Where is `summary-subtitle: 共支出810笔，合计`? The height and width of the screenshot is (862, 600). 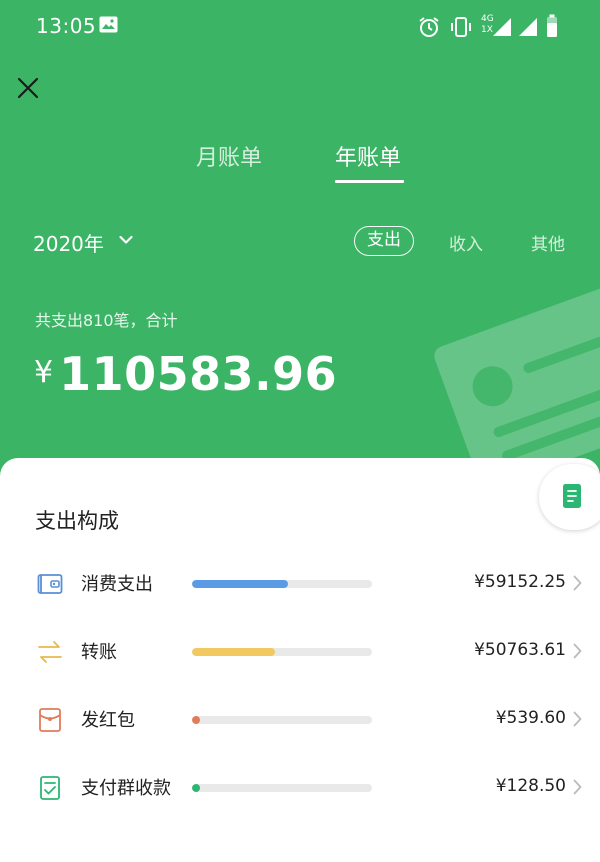 summary-subtitle: 共支出810笔，合计 is located at coordinates (106, 320).